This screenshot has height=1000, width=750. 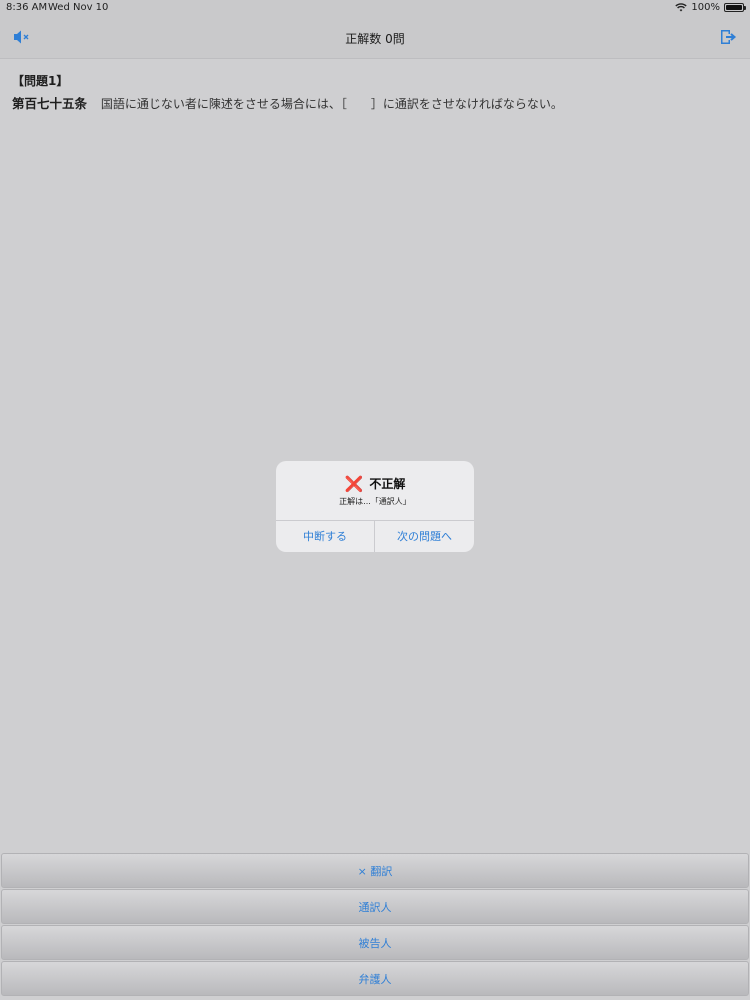 I want to click on question-label: 【問題1】, so click(x=40, y=81).